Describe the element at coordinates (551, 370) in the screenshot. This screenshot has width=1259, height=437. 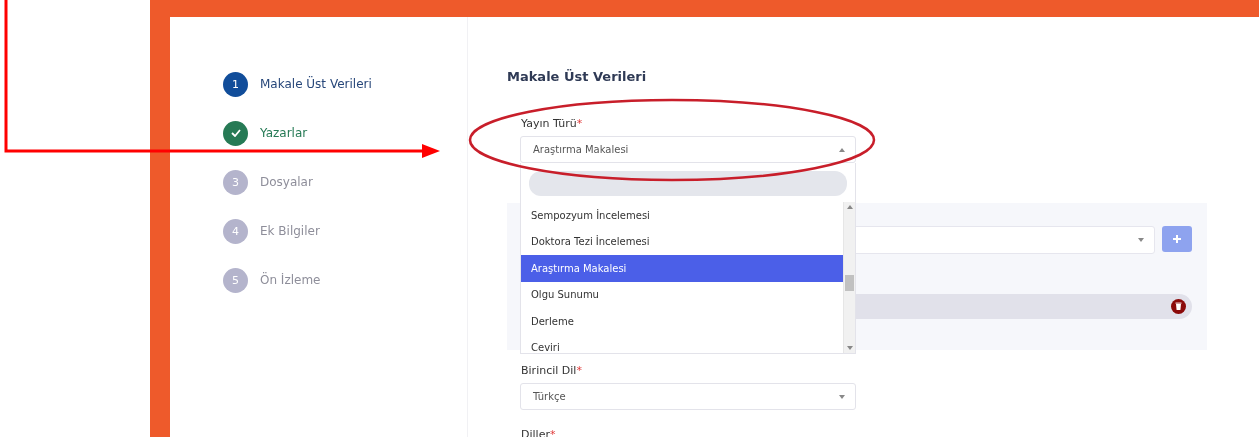
I see `field-label: Birincil Dil*` at that location.